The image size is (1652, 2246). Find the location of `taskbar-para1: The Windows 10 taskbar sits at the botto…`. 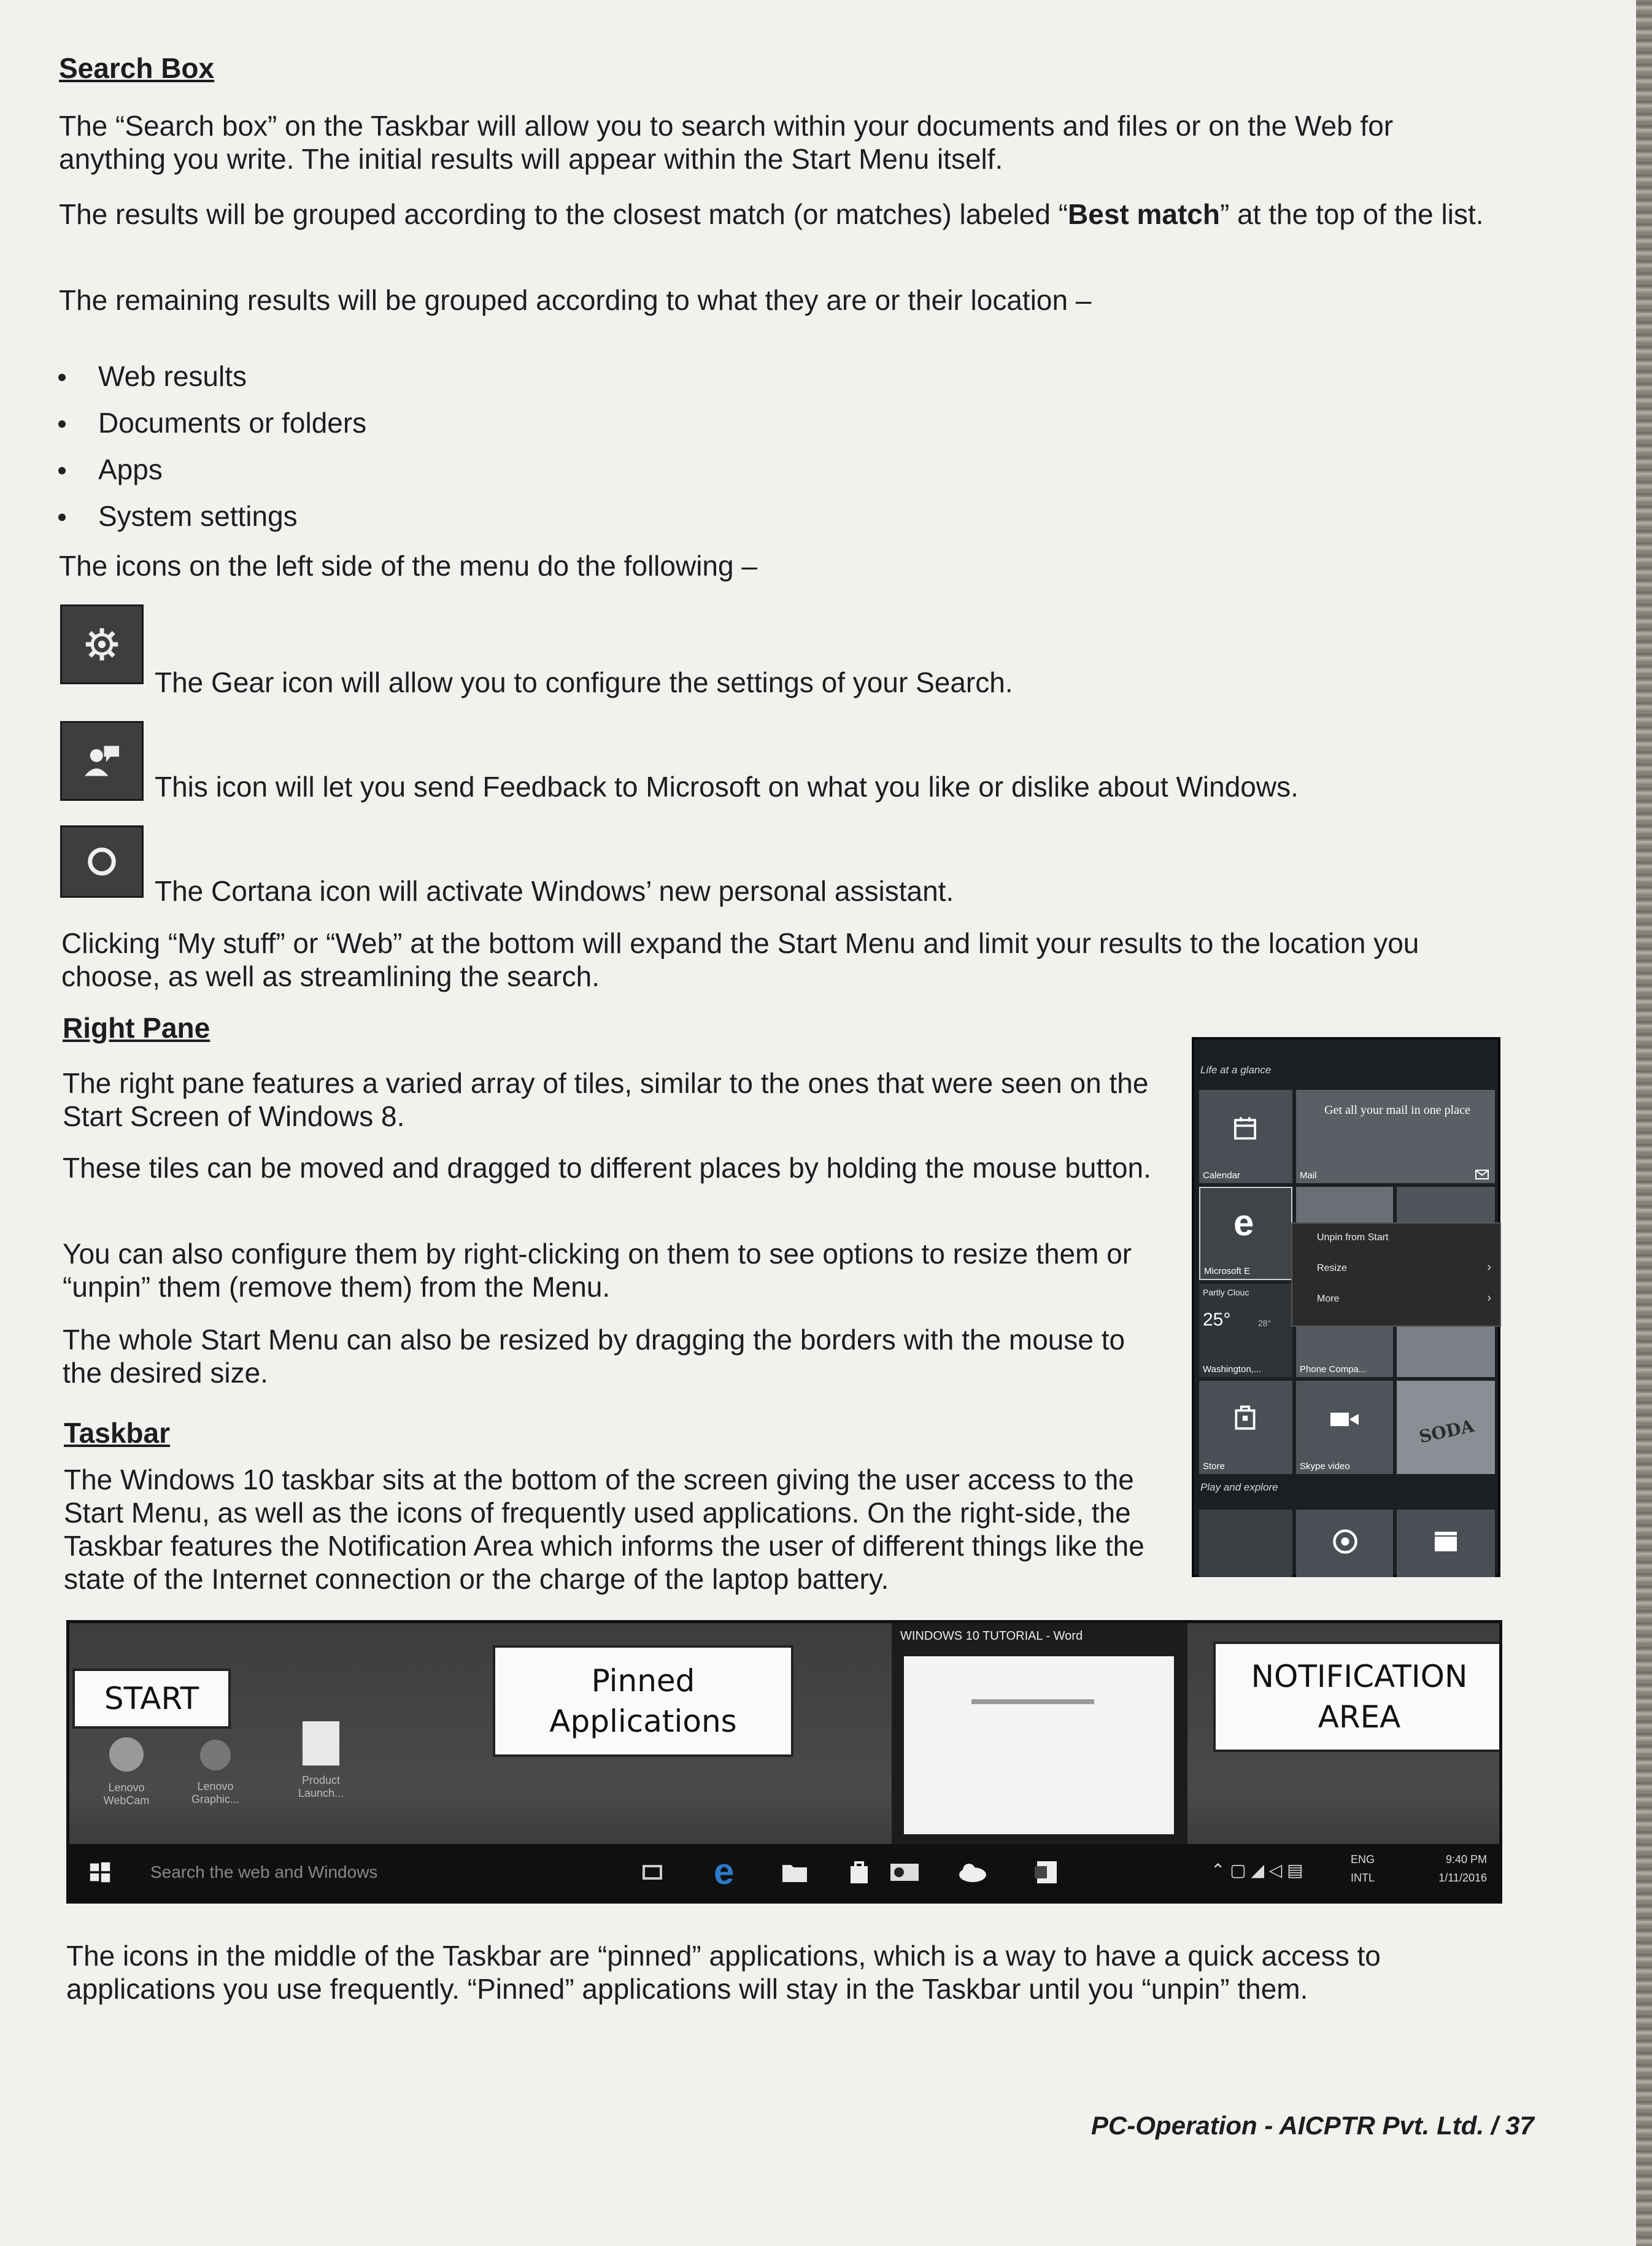

taskbar-para1: The Windows 10 taskbar sits at the botto… is located at coordinates (604, 1529).